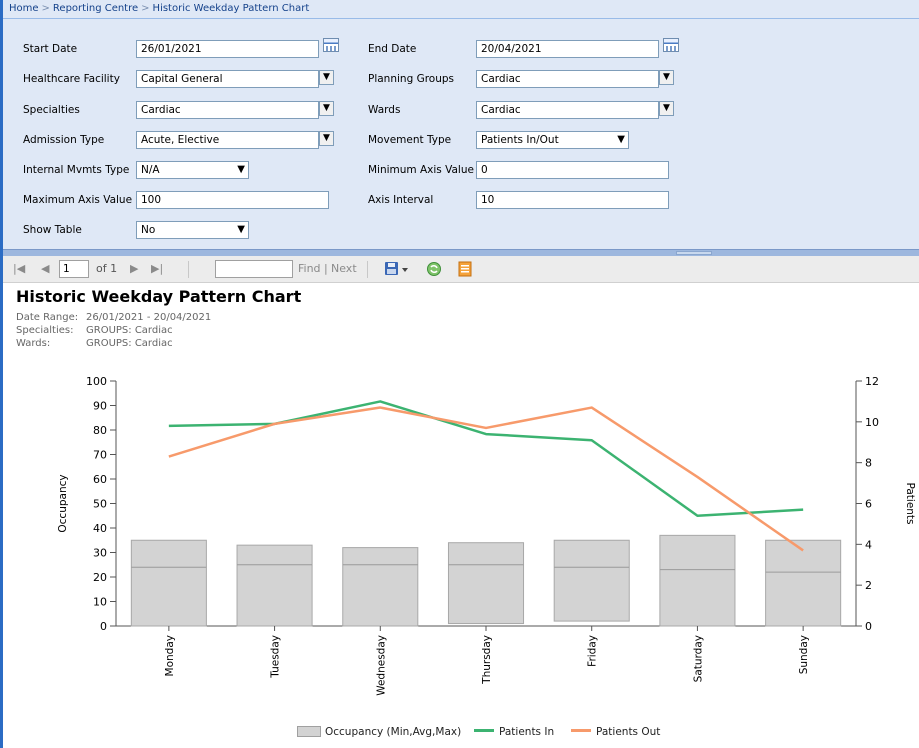 The height and width of the screenshot is (748, 919). Describe the element at coordinates (232, 200) in the screenshot. I see `maximum-axis-value-field: 100` at that location.